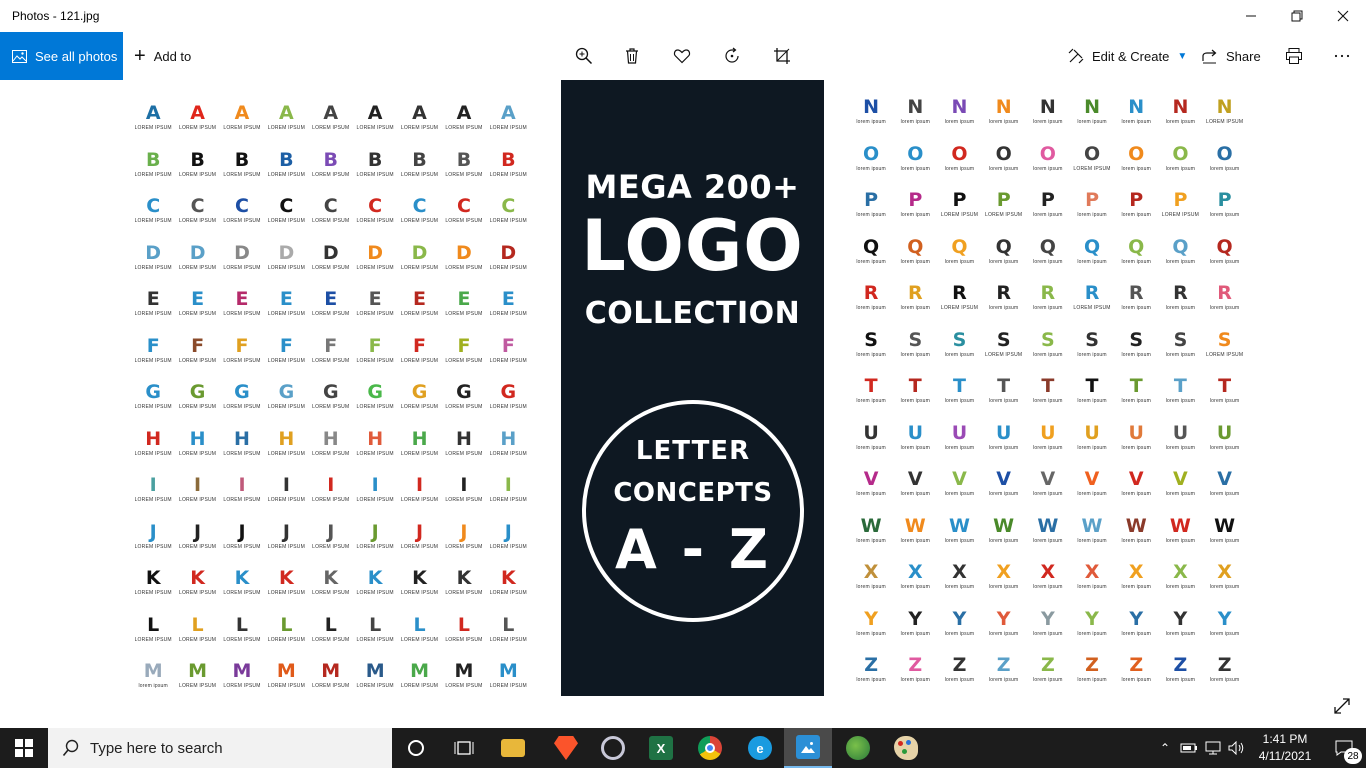 The image size is (1366, 768). I want to click on file-explorer-button, so click(513, 748).